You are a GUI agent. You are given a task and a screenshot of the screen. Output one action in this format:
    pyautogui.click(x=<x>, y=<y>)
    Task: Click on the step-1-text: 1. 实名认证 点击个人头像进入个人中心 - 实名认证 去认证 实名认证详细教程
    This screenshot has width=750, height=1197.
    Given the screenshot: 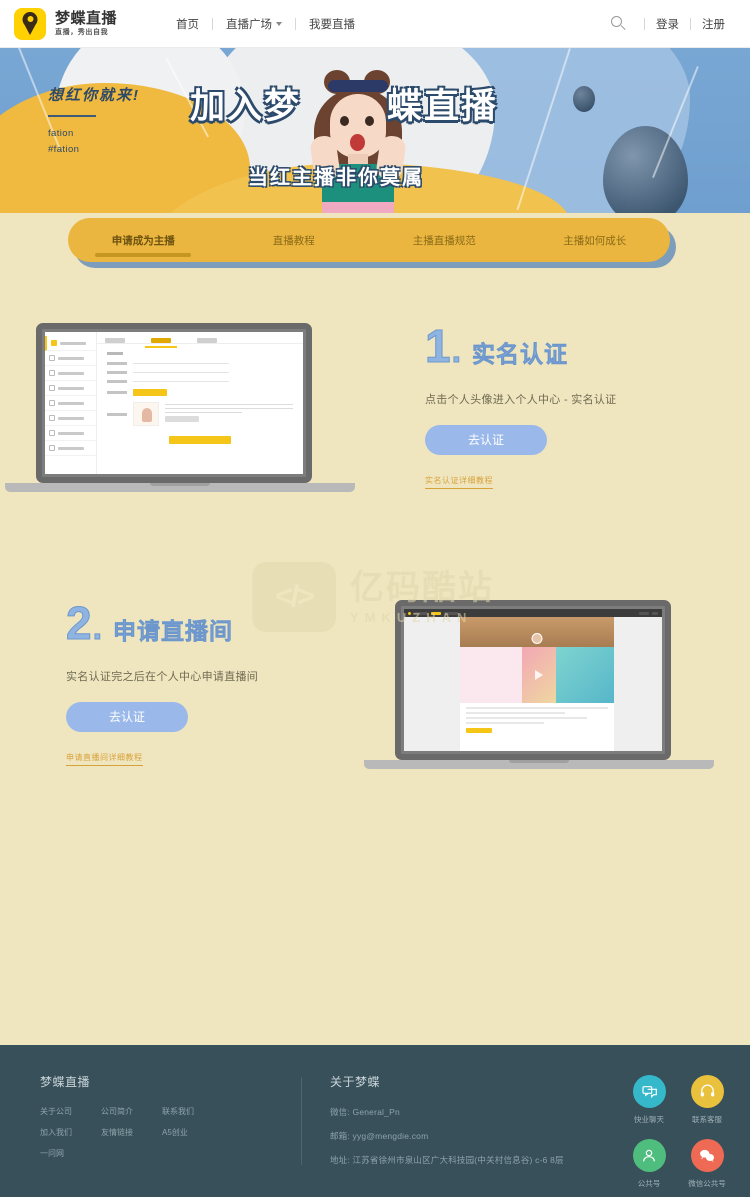 What is the action you would take?
    pyautogui.click(x=534, y=404)
    